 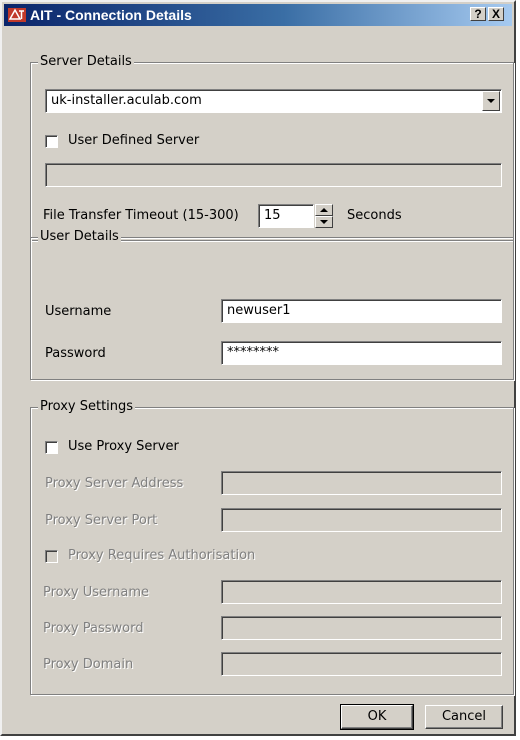 What do you see at coordinates (361, 628) in the screenshot?
I see `proxy-password-input` at bounding box center [361, 628].